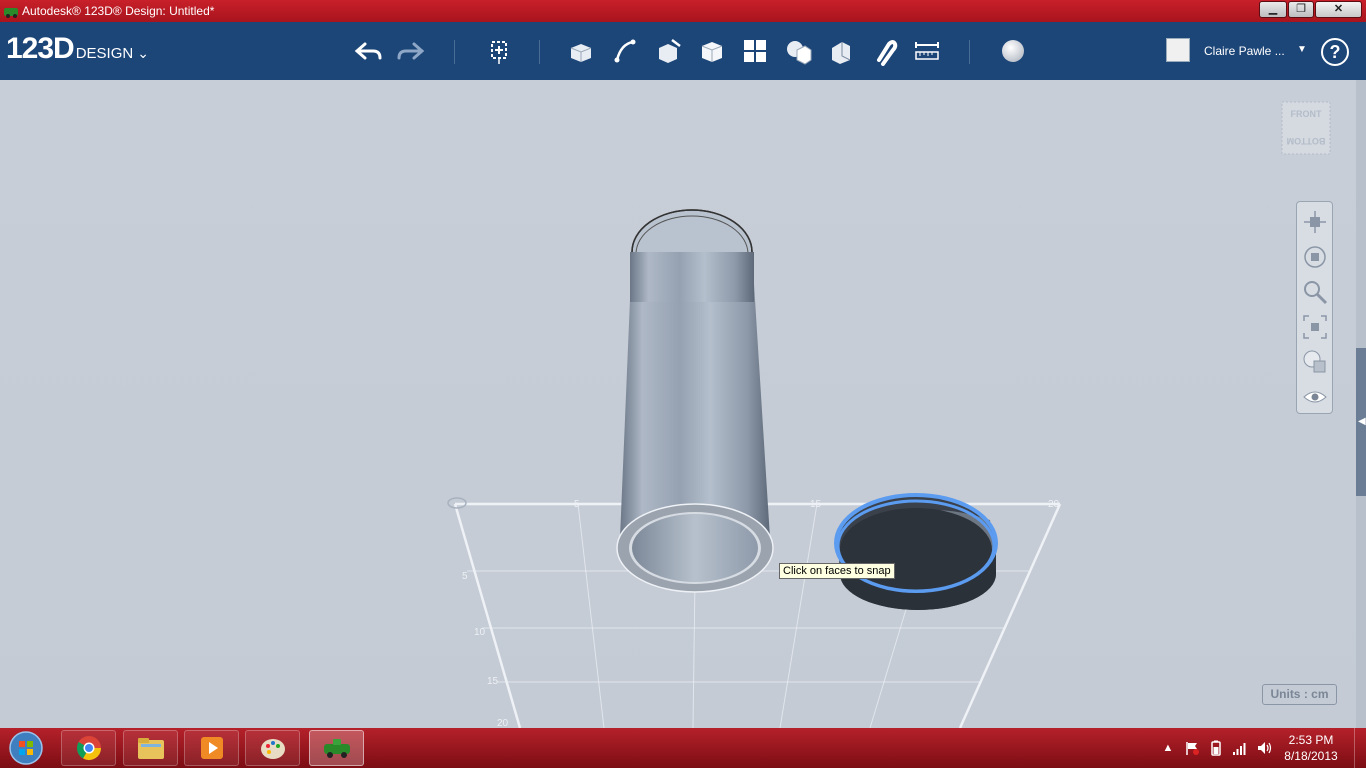 This screenshot has width=1366, height=768. I want to click on zoom-icon, so click(1315, 292).